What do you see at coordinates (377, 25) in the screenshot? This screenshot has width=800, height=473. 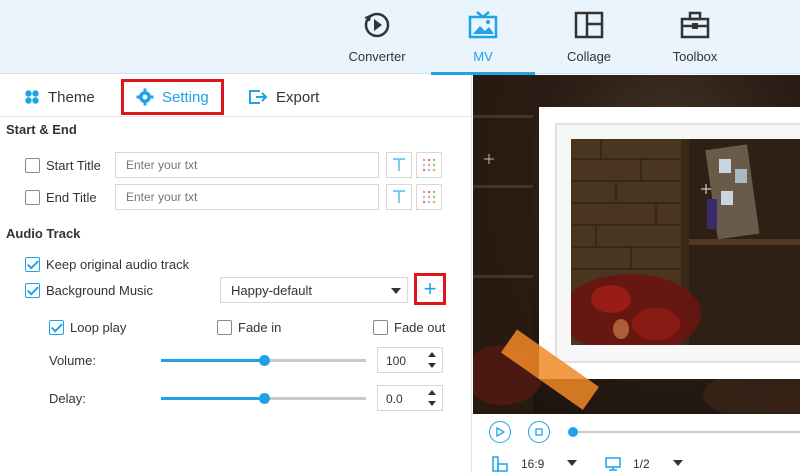 I see `converter-icon` at bounding box center [377, 25].